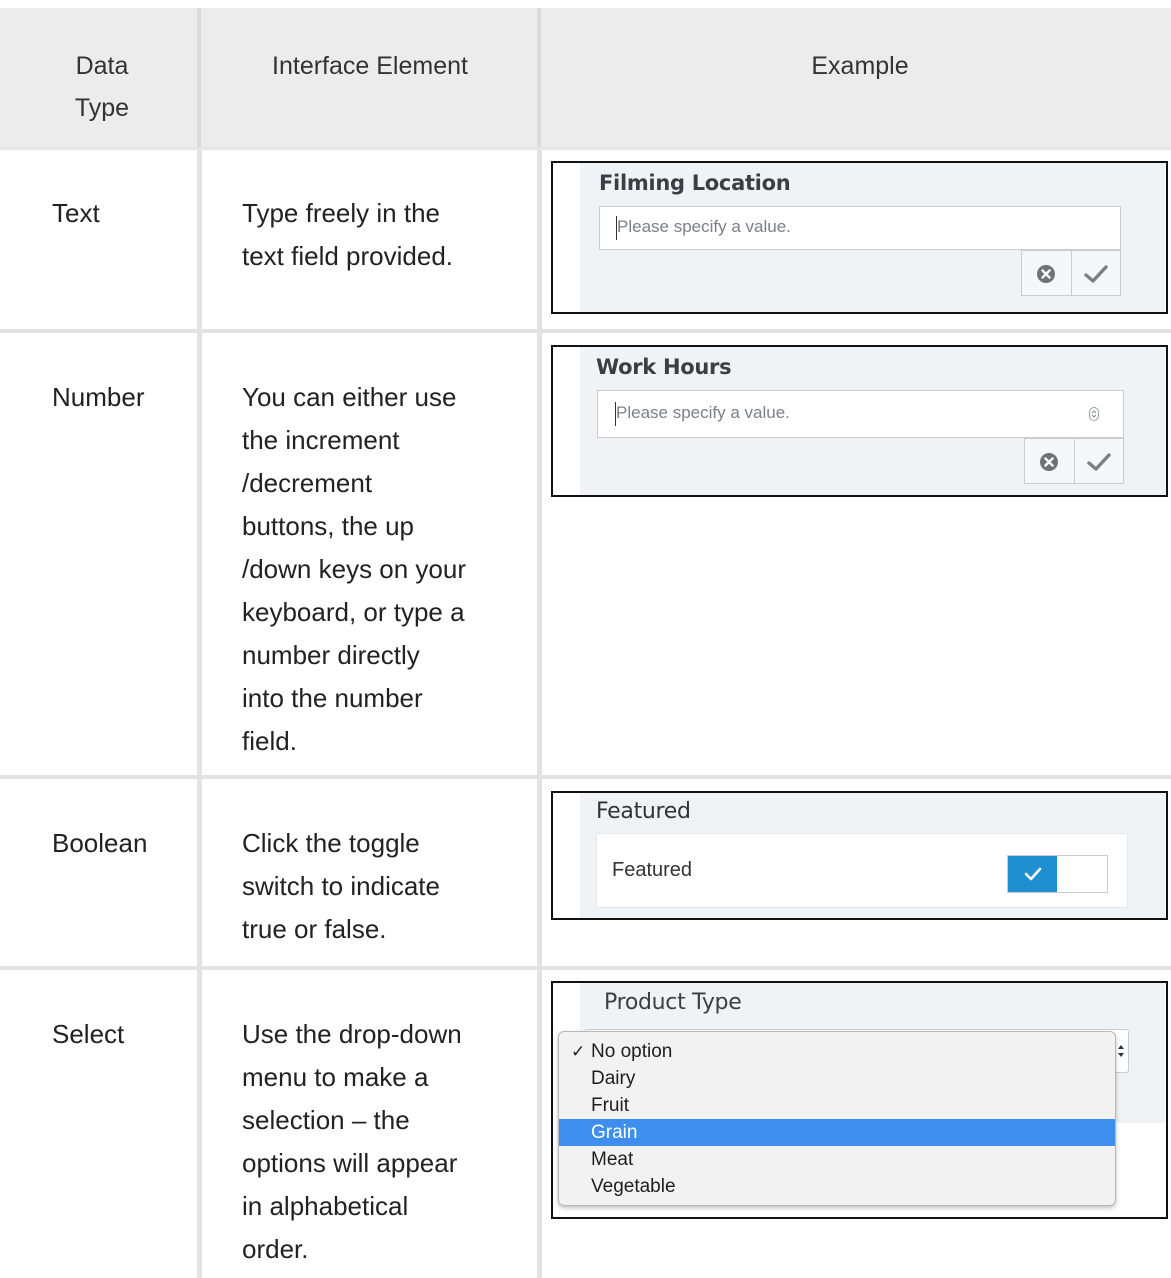 The height and width of the screenshot is (1278, 1171). Describe the element at coordinates (695, 183) in the screenshot. I see `field-label: Filming Location` at that location.